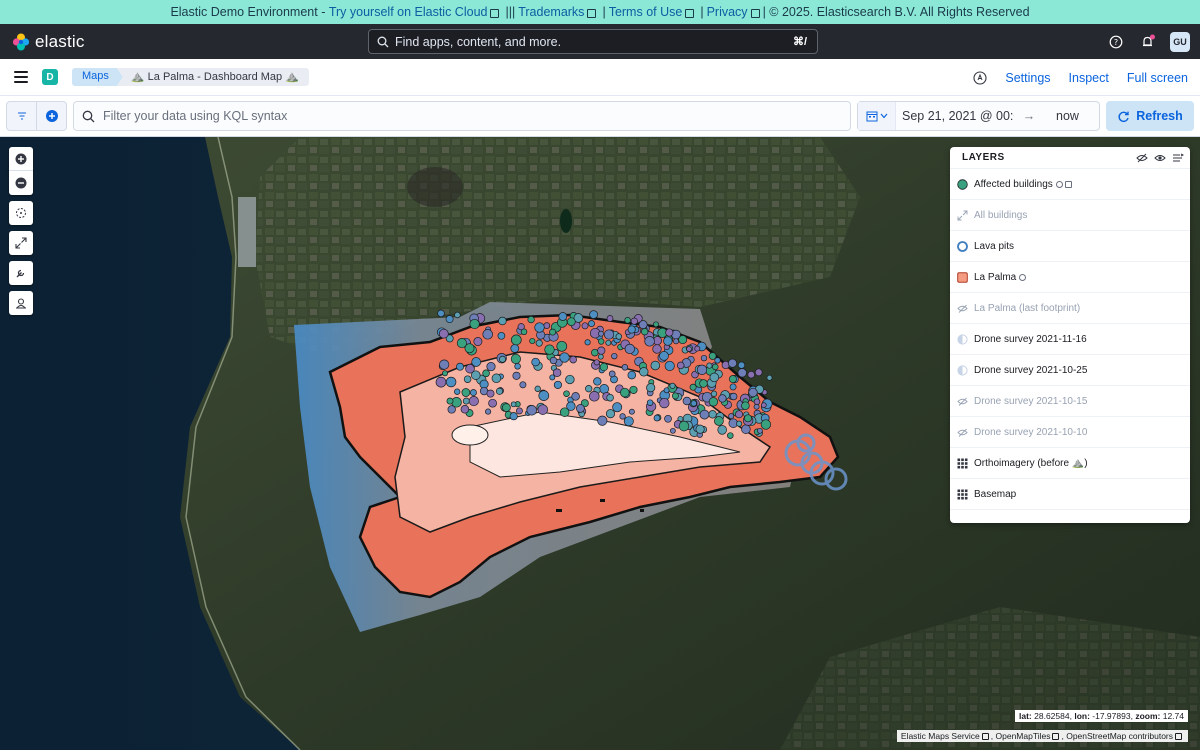  Describe the element at coordinates (48, 42) in the screenshot. I see `elastic-logo: elastic` at that location.